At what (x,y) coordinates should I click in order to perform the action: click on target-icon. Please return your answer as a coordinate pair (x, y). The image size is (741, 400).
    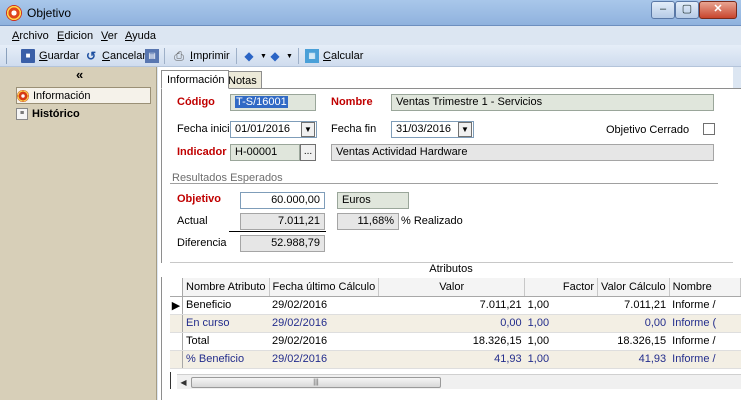
    Looking at the image, I should click on (23, 95).